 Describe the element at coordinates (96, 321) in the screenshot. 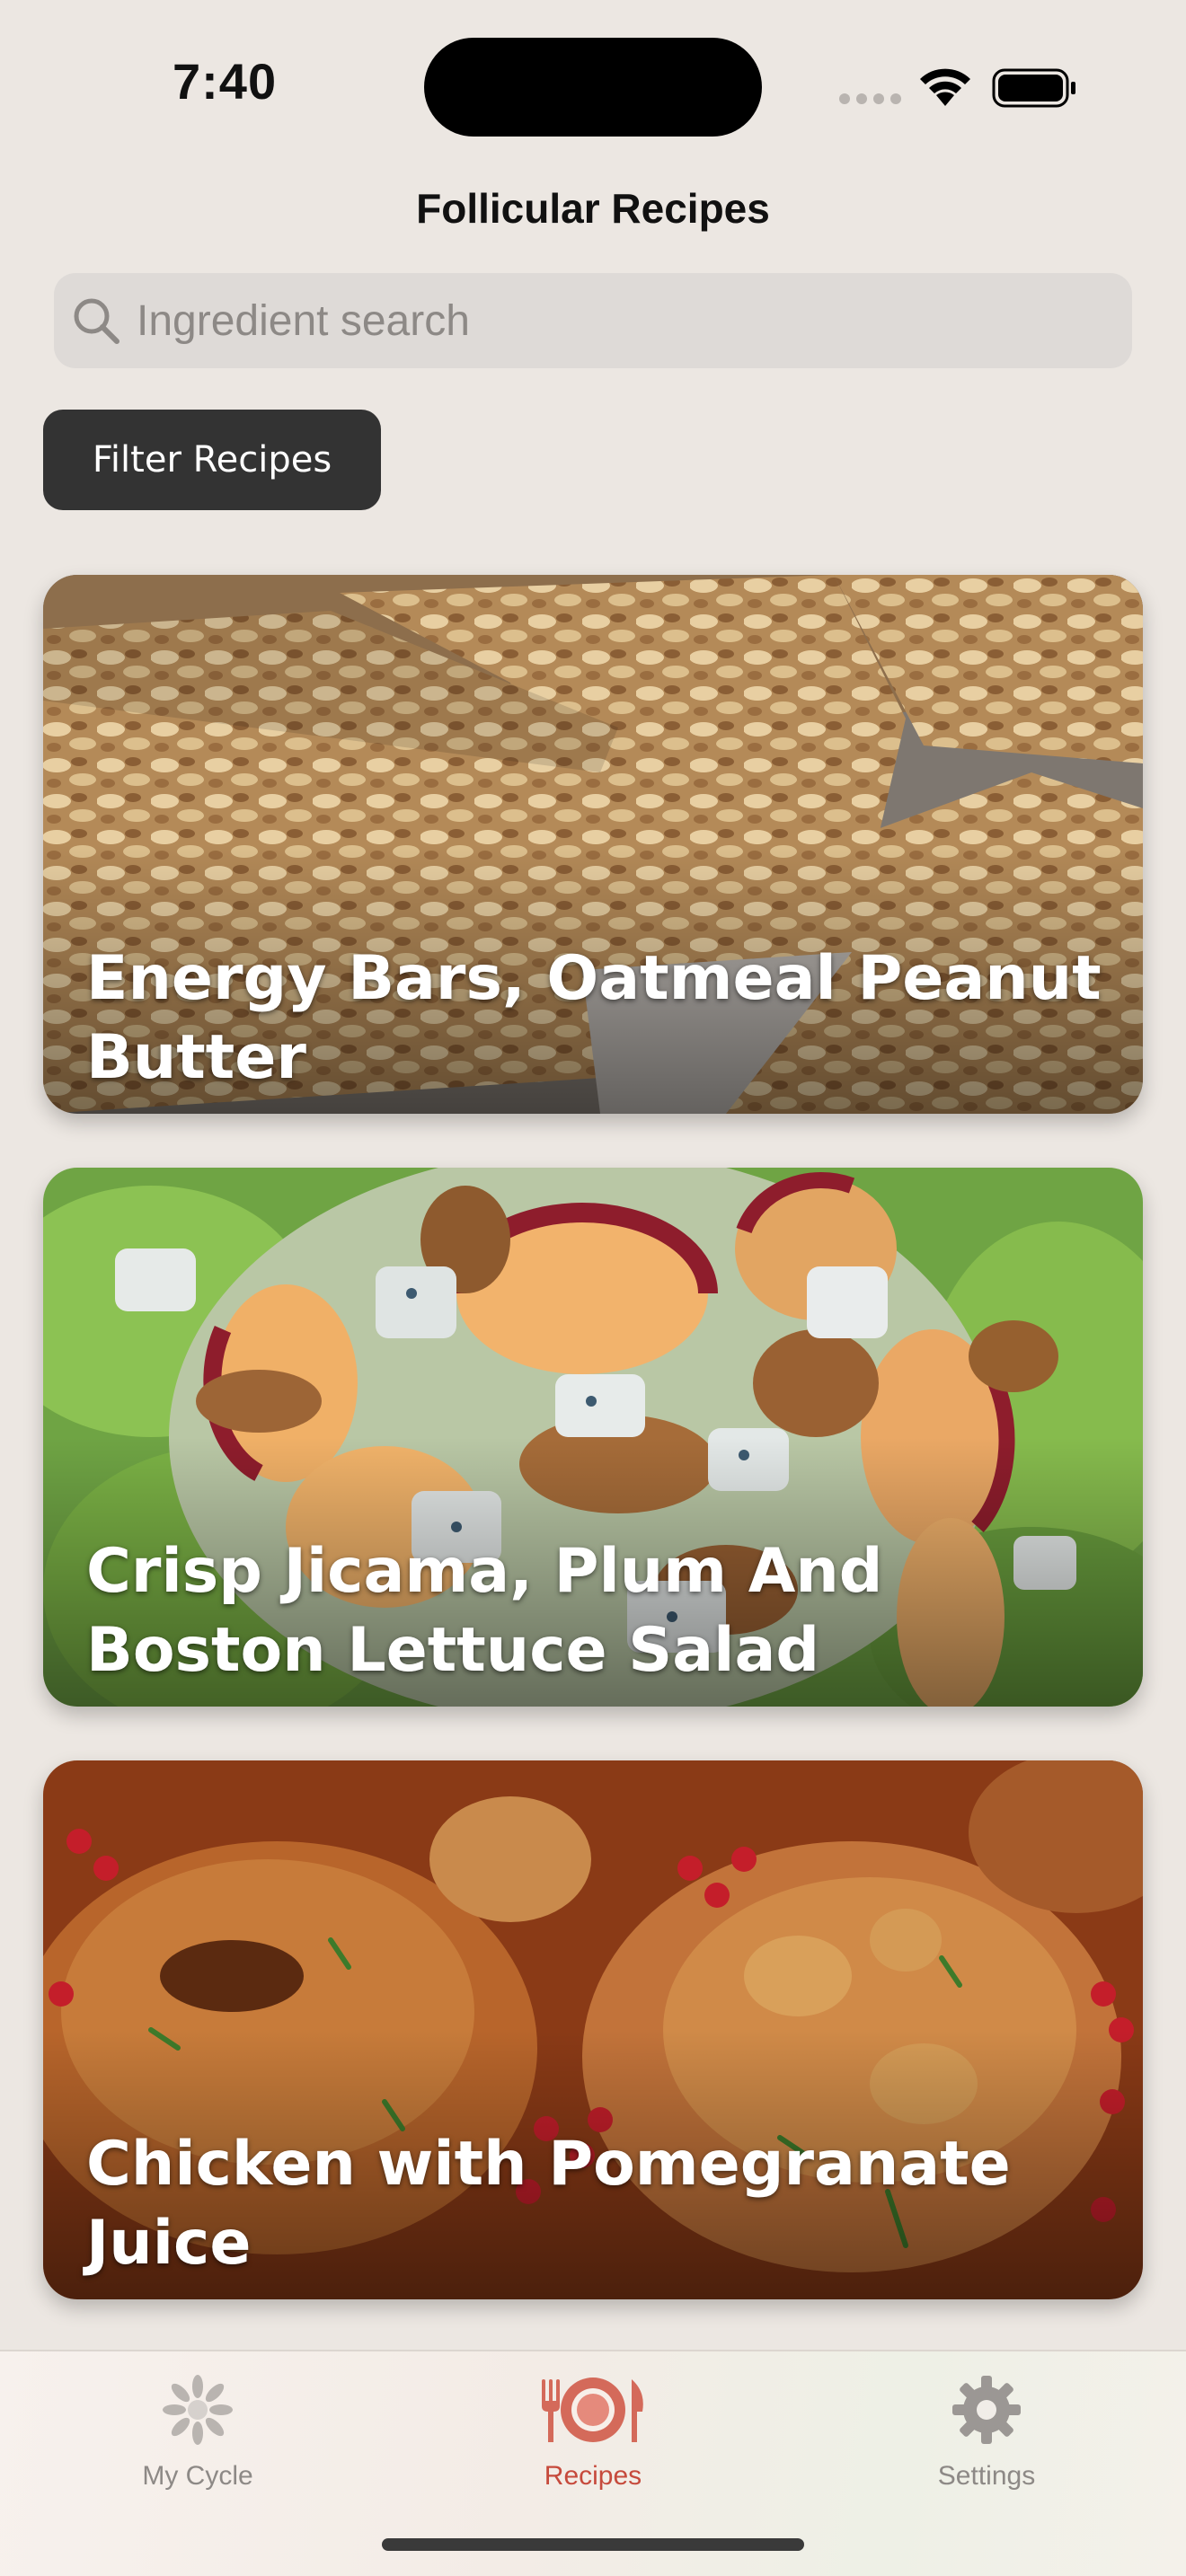

I see `search-icon` at that location.